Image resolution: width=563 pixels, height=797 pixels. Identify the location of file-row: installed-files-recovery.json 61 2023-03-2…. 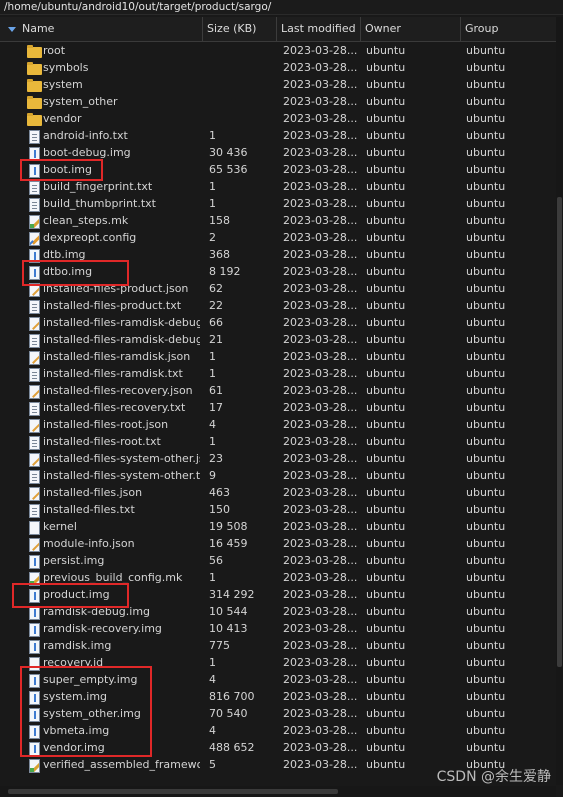
(278, 390).